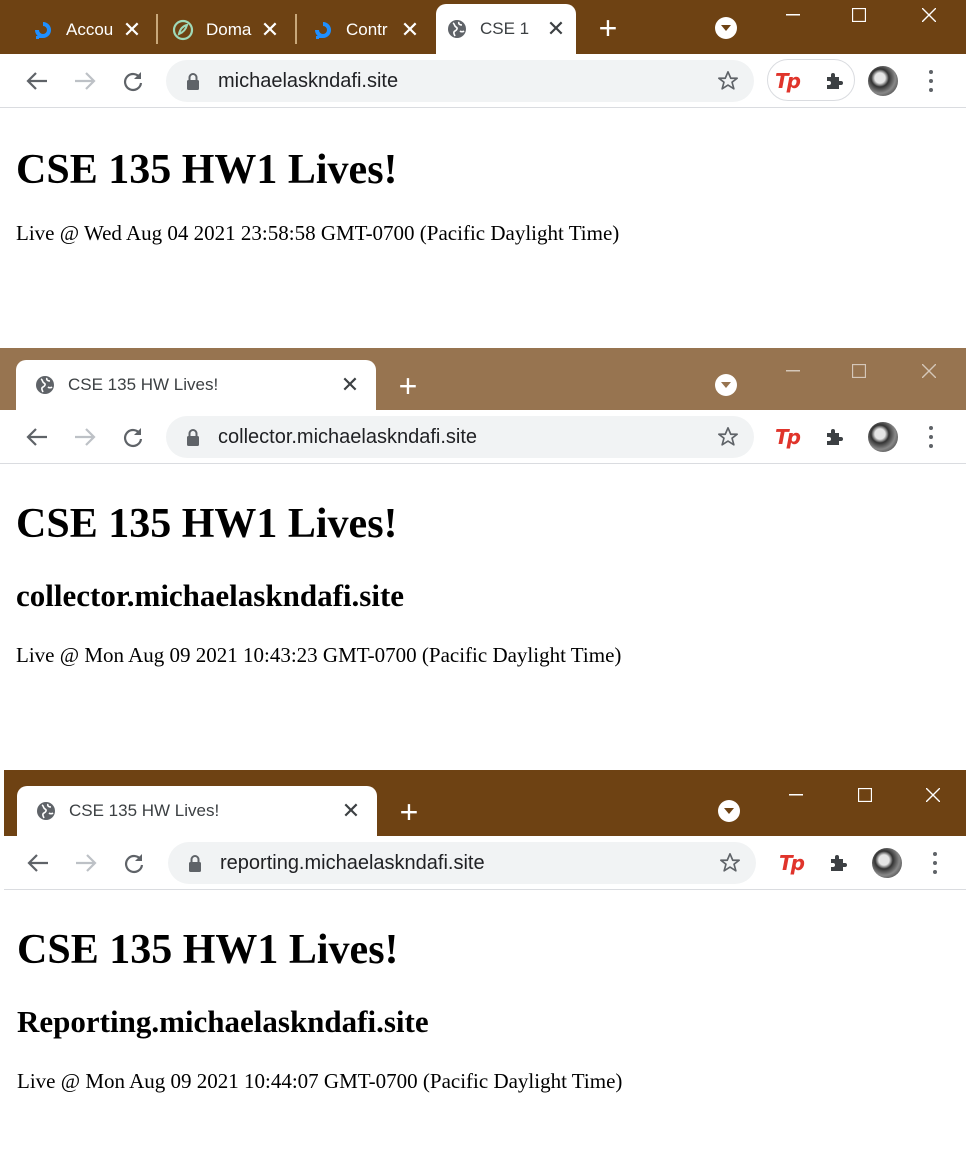  I want to click on address-bar: collector.michaelaskndafi.site, so click(460, 437).